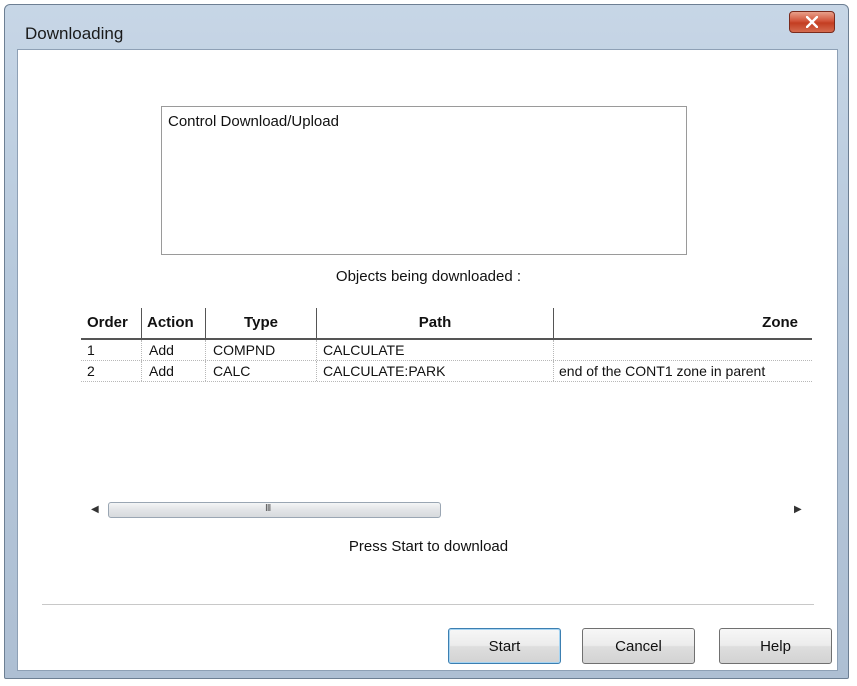 This screenshot has width=857, height=686. What do you see at coordinates (274, 510) in the screenshot?
I see `scrollbar-thumb: III` at bounding box center [274, 510].